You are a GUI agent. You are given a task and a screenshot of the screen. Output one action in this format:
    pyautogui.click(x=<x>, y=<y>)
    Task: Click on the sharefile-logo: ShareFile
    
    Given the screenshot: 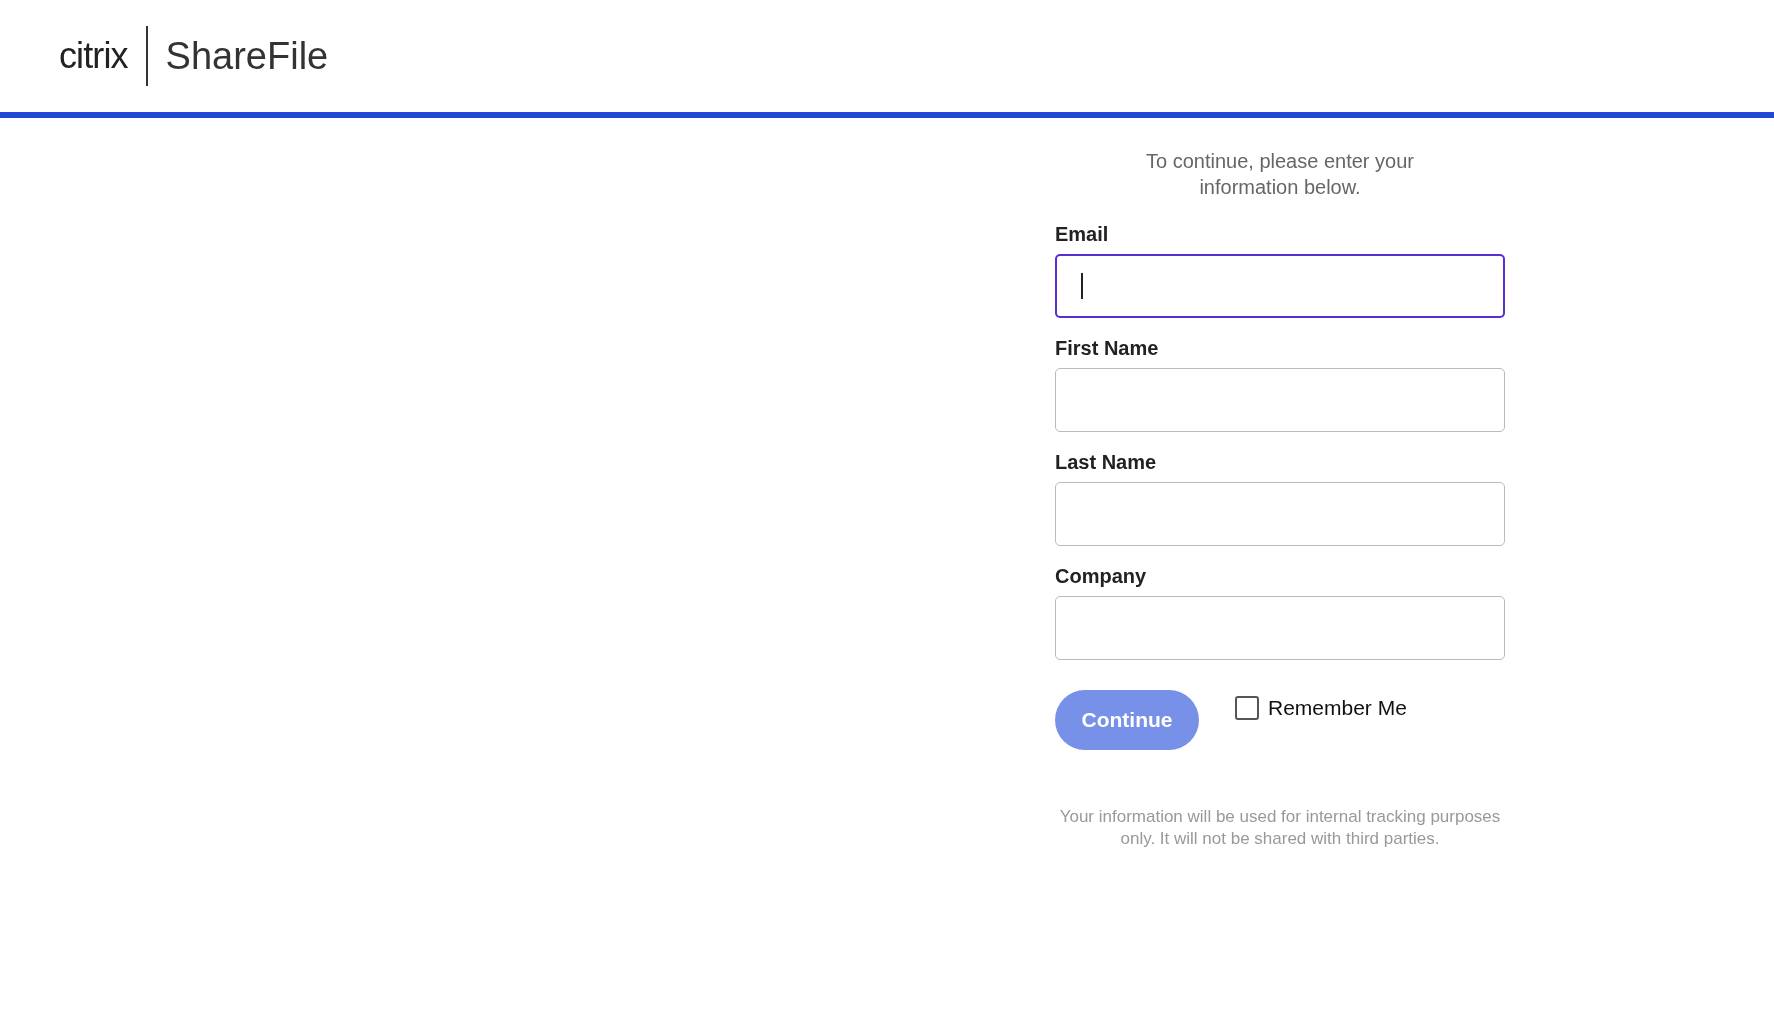 What is the action you would take?
    pyautogui.click(x=247, y=56)
    